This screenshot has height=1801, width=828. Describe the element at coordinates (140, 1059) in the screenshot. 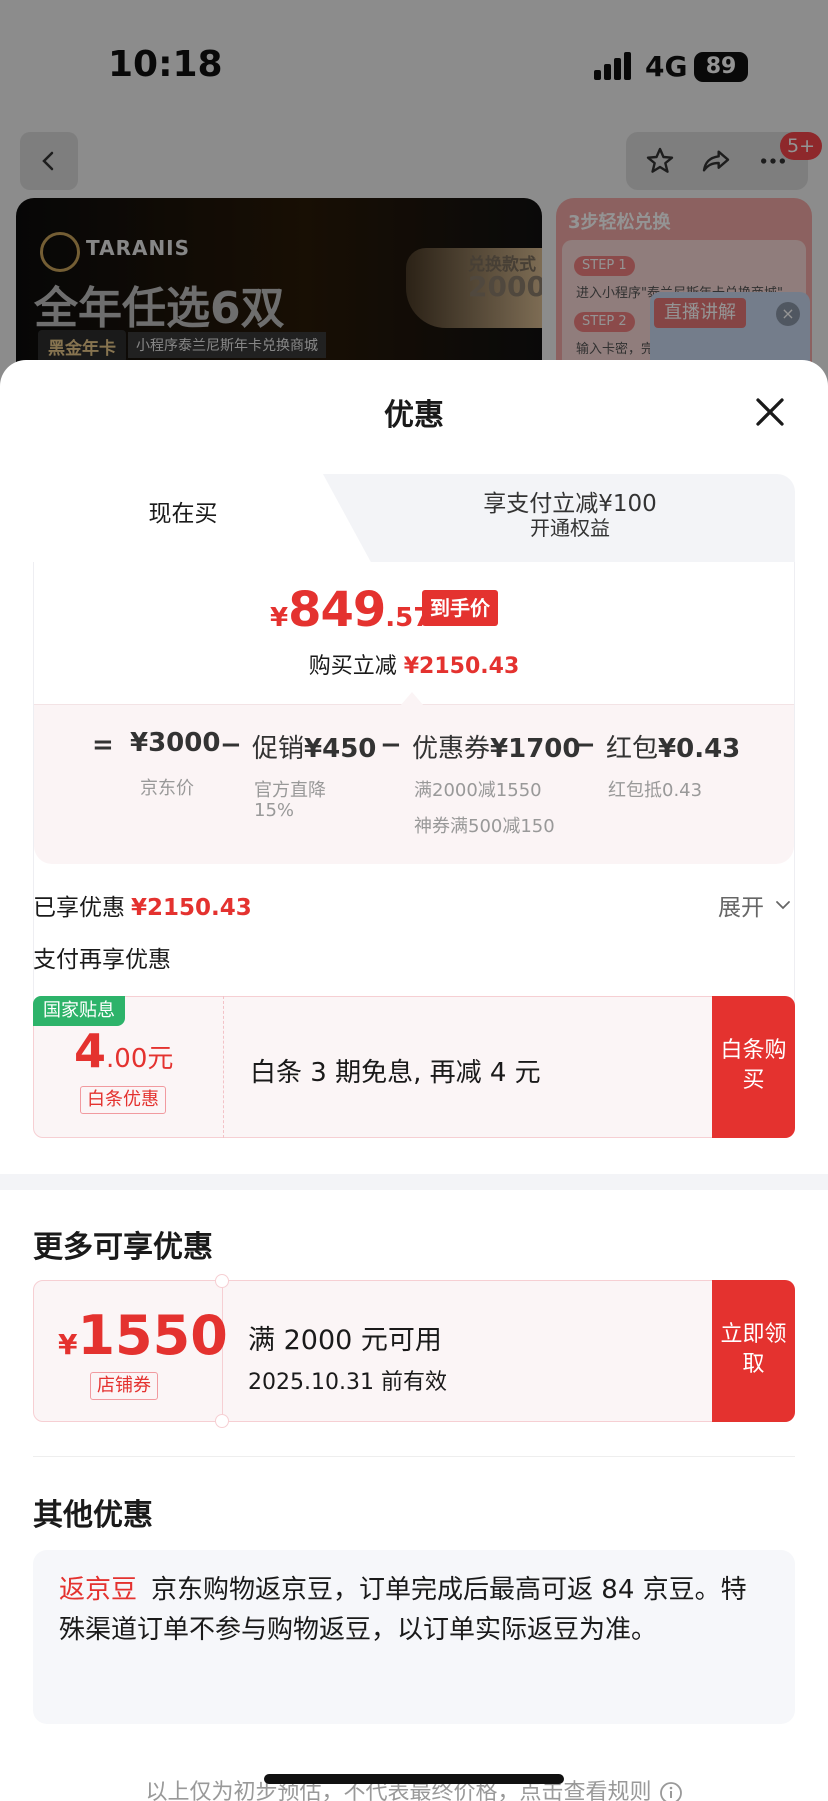

I see `baitiao-amount-dec: .00元` at that location.